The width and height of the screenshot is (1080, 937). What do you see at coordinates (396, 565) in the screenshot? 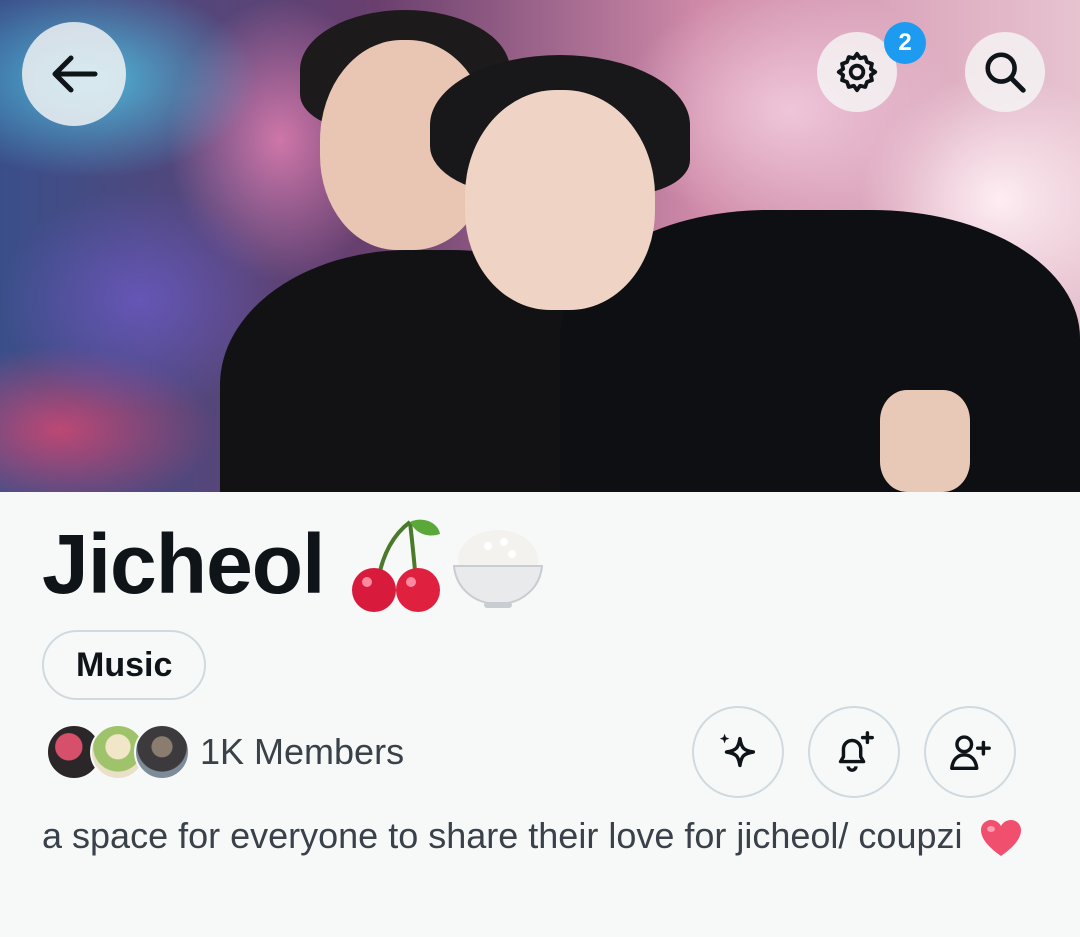
I see `cherries-icon` at bounding box center [396, 565].